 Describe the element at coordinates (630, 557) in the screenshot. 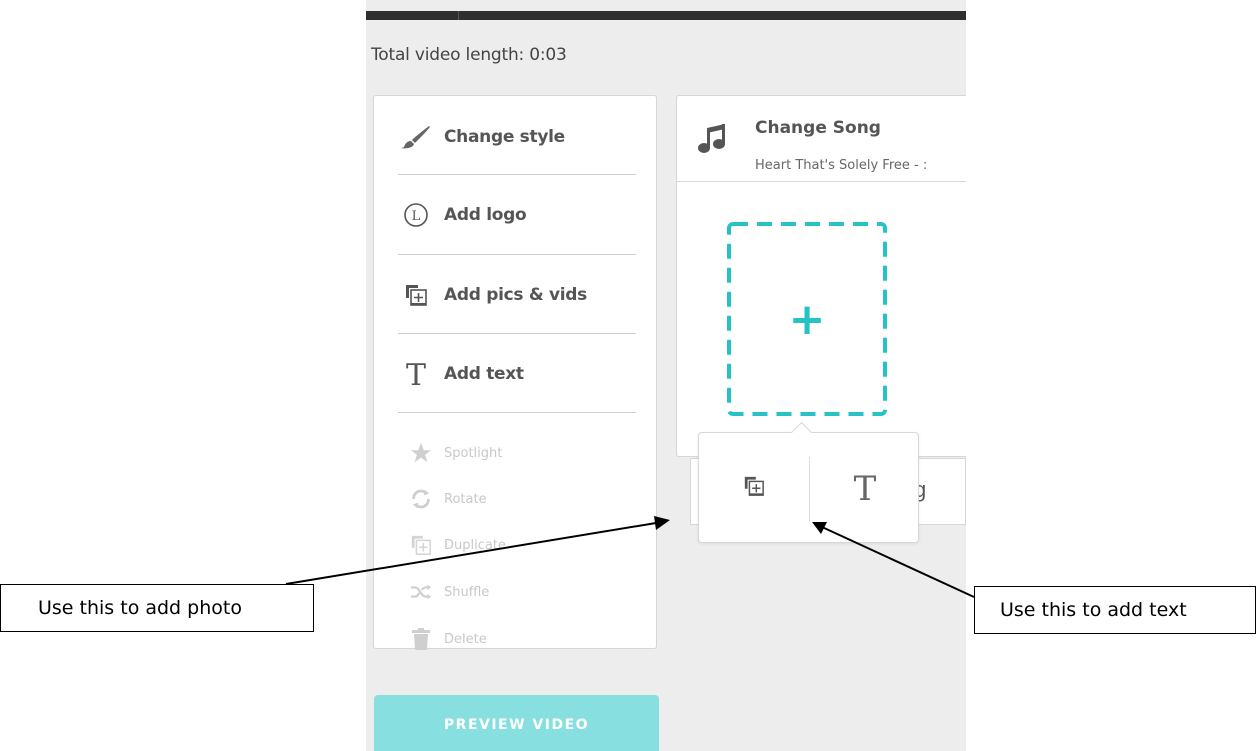

I see `annotation-arrows` at that location.